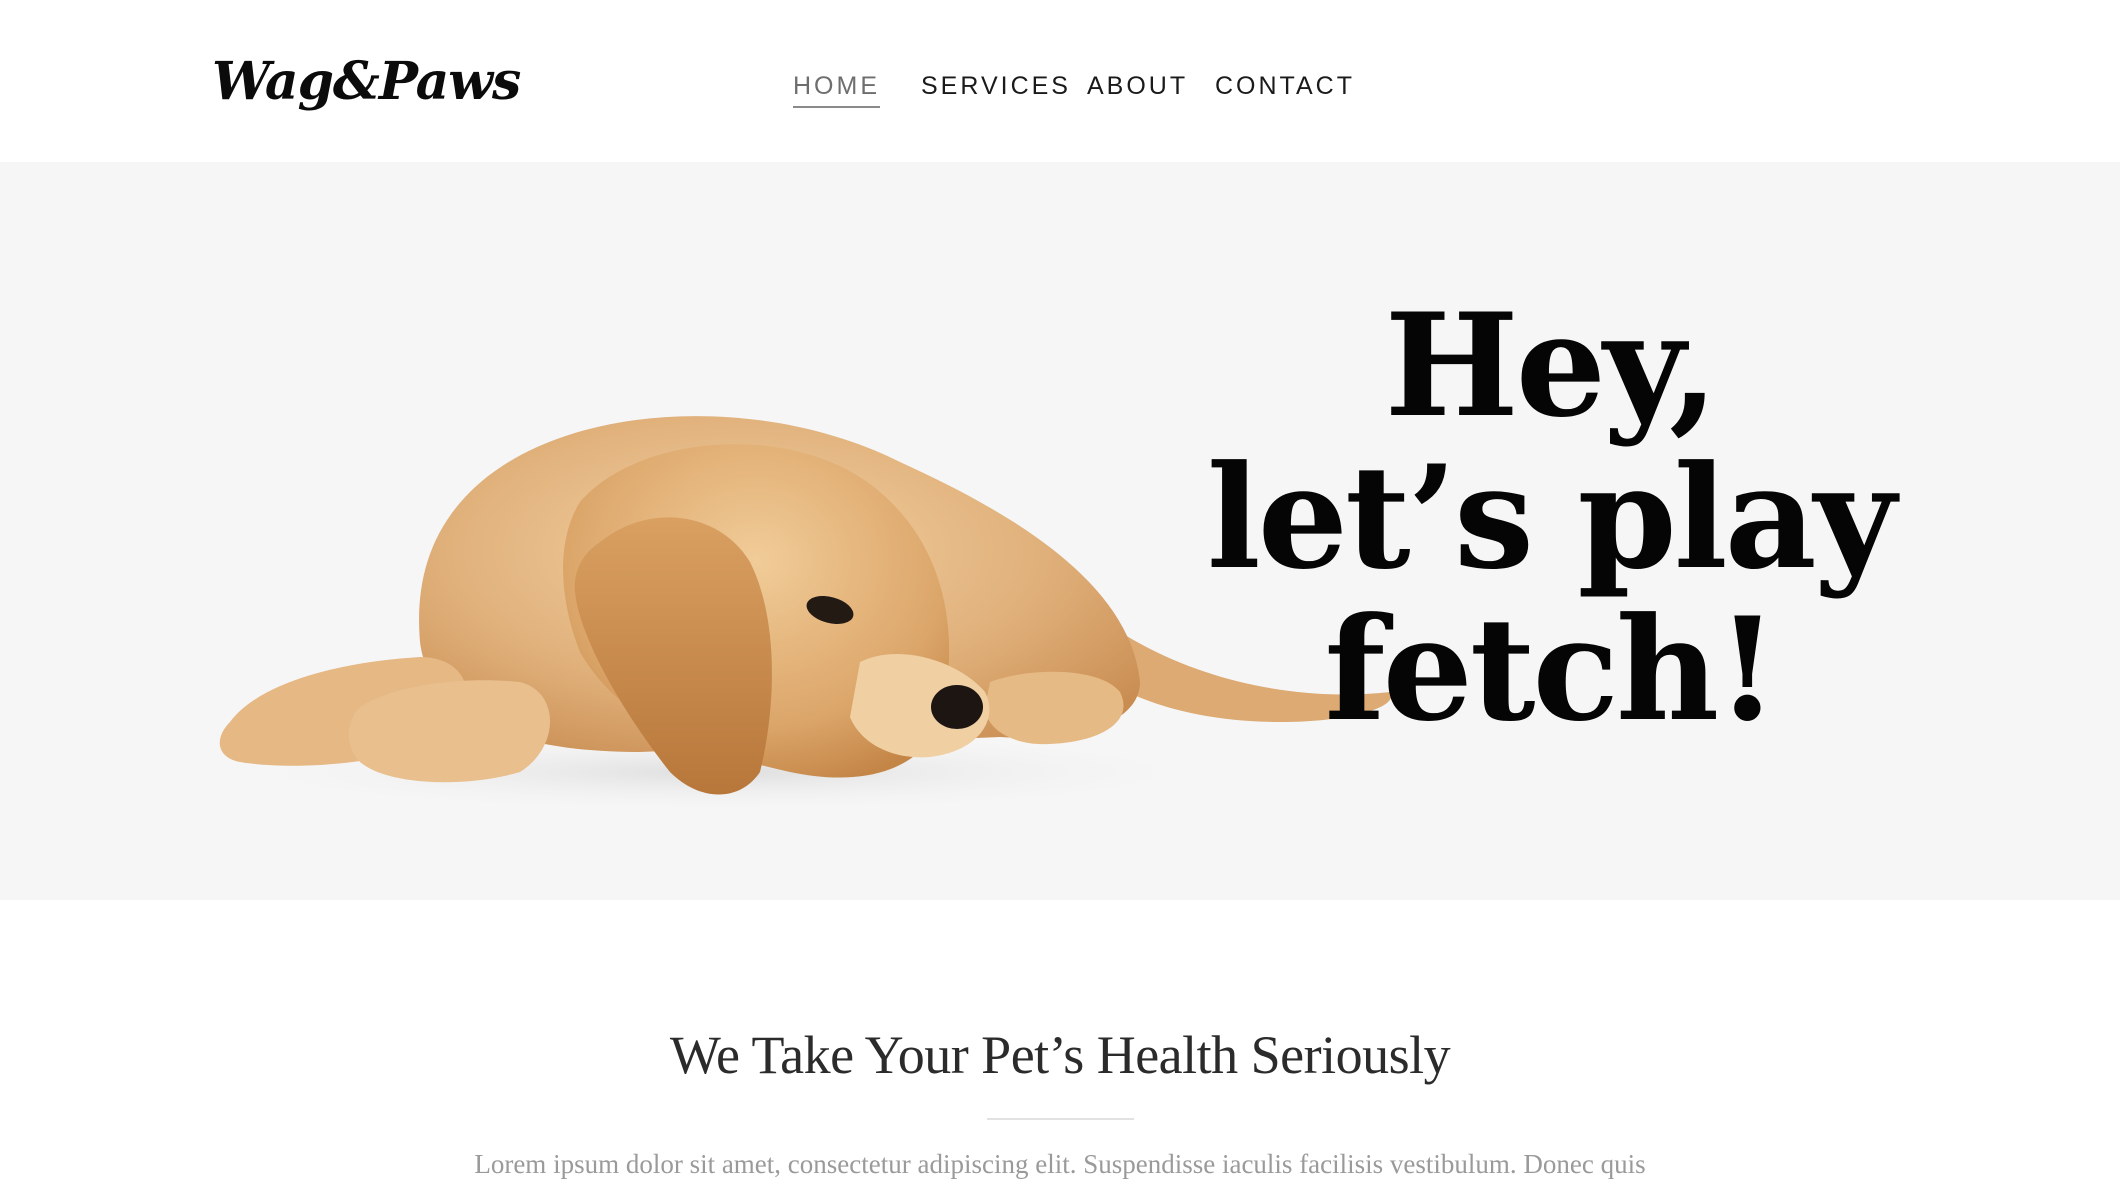 This screenshot has height=1192, width=2120. I want to click on hero-heading: Hey, let’s play fetch!, so click(1550, 518).